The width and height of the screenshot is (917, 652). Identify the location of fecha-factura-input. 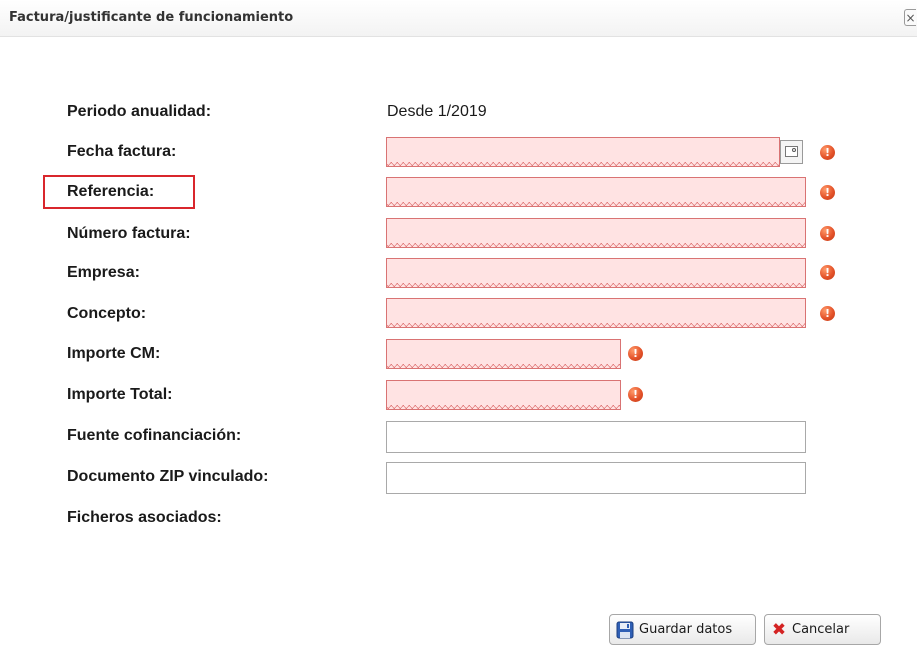
(583, 152).